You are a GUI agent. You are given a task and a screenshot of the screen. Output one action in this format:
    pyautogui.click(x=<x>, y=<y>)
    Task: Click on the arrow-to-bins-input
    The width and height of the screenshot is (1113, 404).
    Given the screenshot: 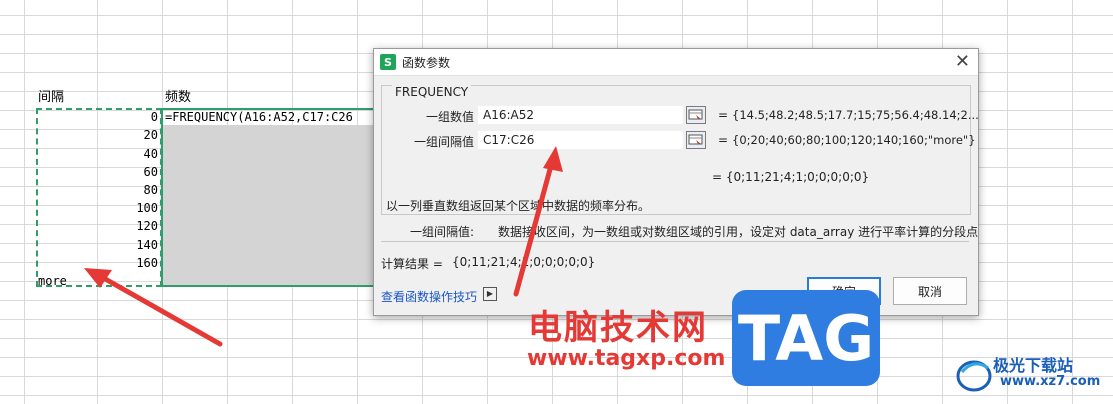 What is the action you would take?
    pyautogui.click(x=538, y=221)
    